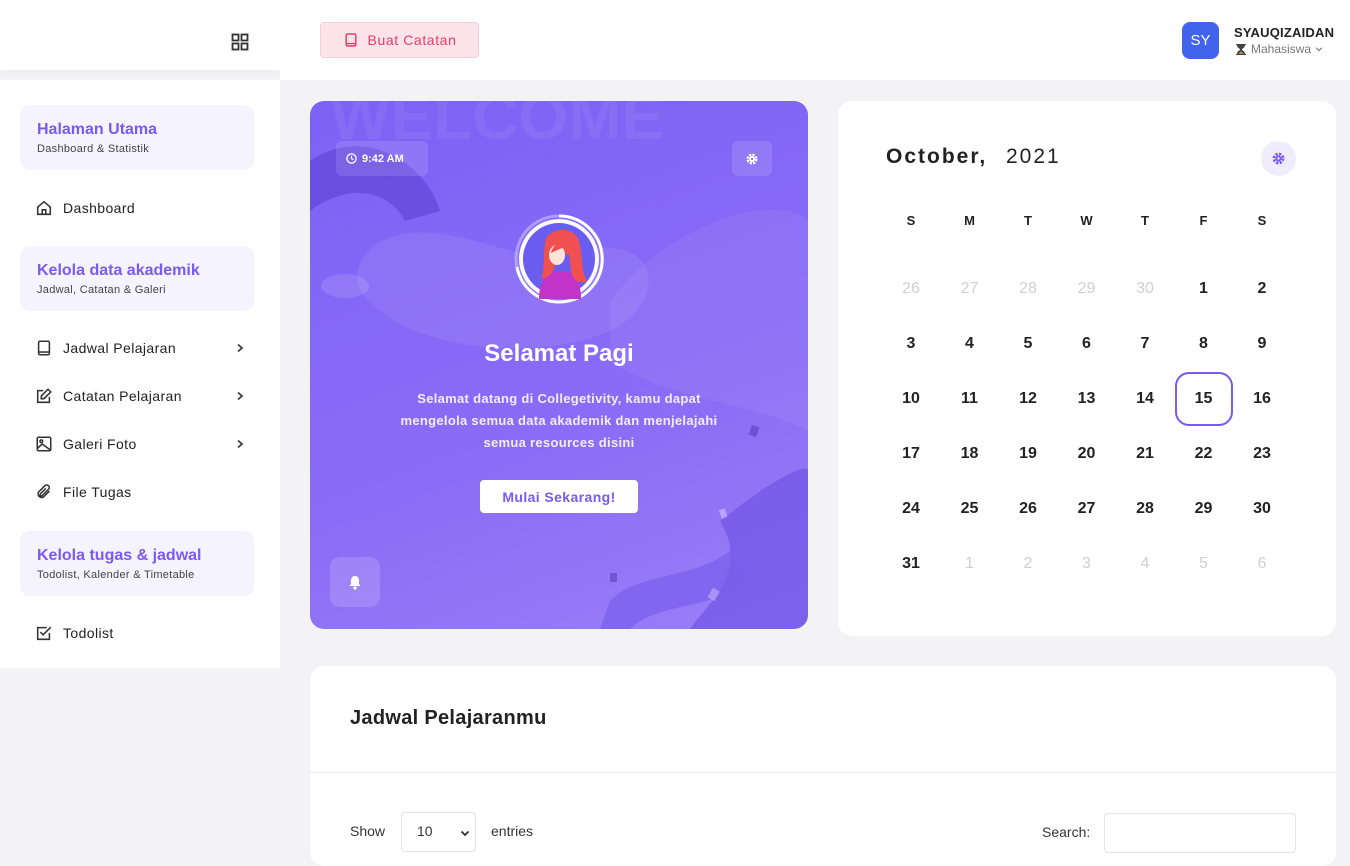 Image resolution: width=1350 pixels, height=866 pixels. I want to click on entries-select: 10, so click(438, 832).